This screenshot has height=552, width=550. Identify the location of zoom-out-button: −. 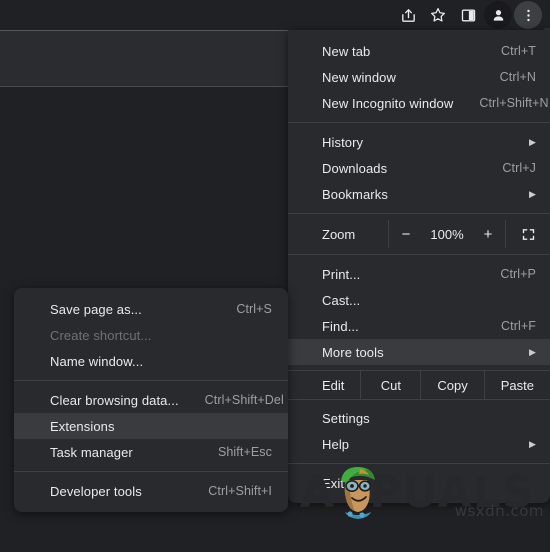
(406, 234).